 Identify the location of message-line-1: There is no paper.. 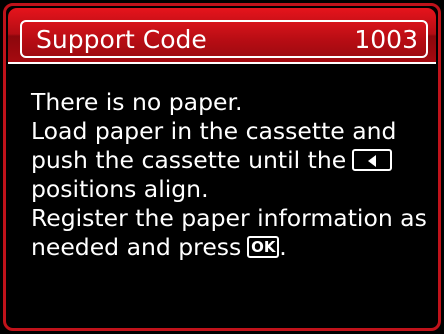
(137, 102).